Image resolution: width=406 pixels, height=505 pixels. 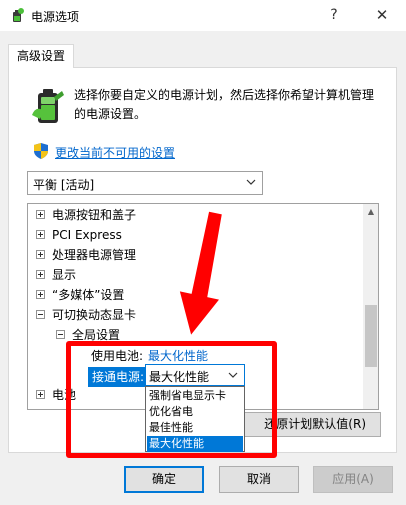 What do you see at coordinates (259, 479) in the screenshot?
I see `cancel-button: 取消` at bounding box center [259, 479].